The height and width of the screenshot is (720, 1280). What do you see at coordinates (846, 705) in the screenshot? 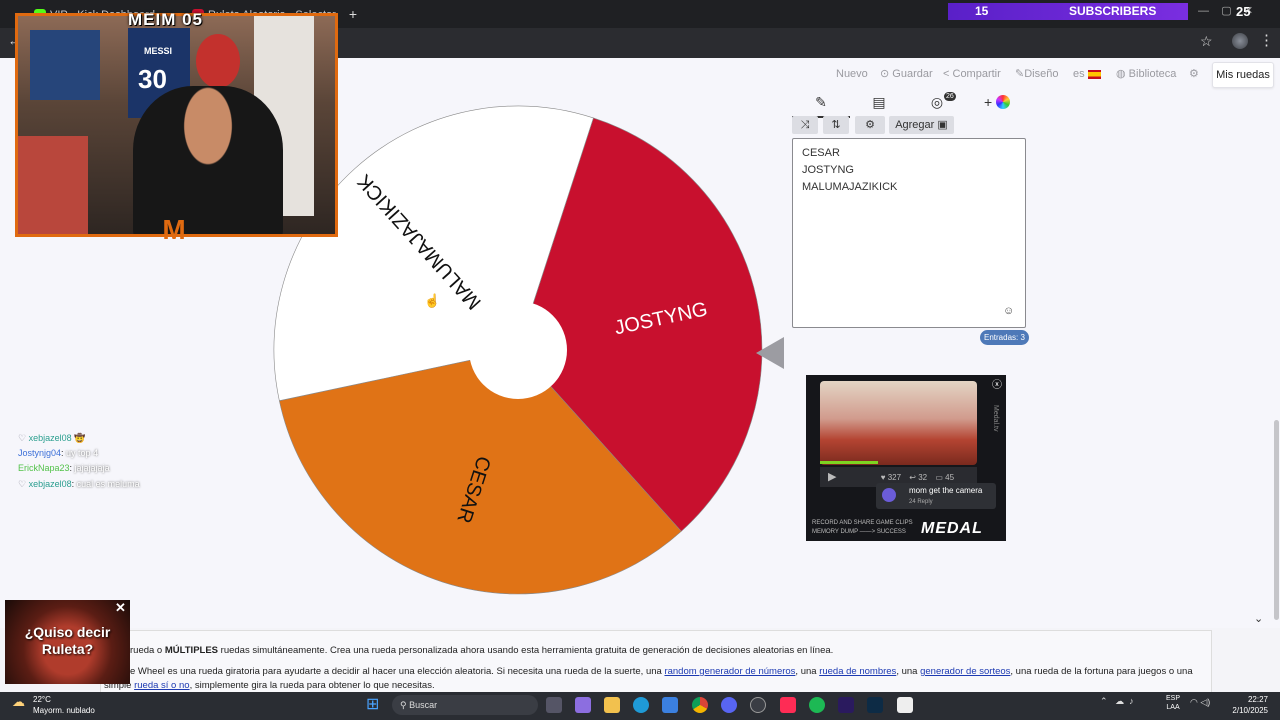
I see `premiere-icon` at bounding box center [846, 705].